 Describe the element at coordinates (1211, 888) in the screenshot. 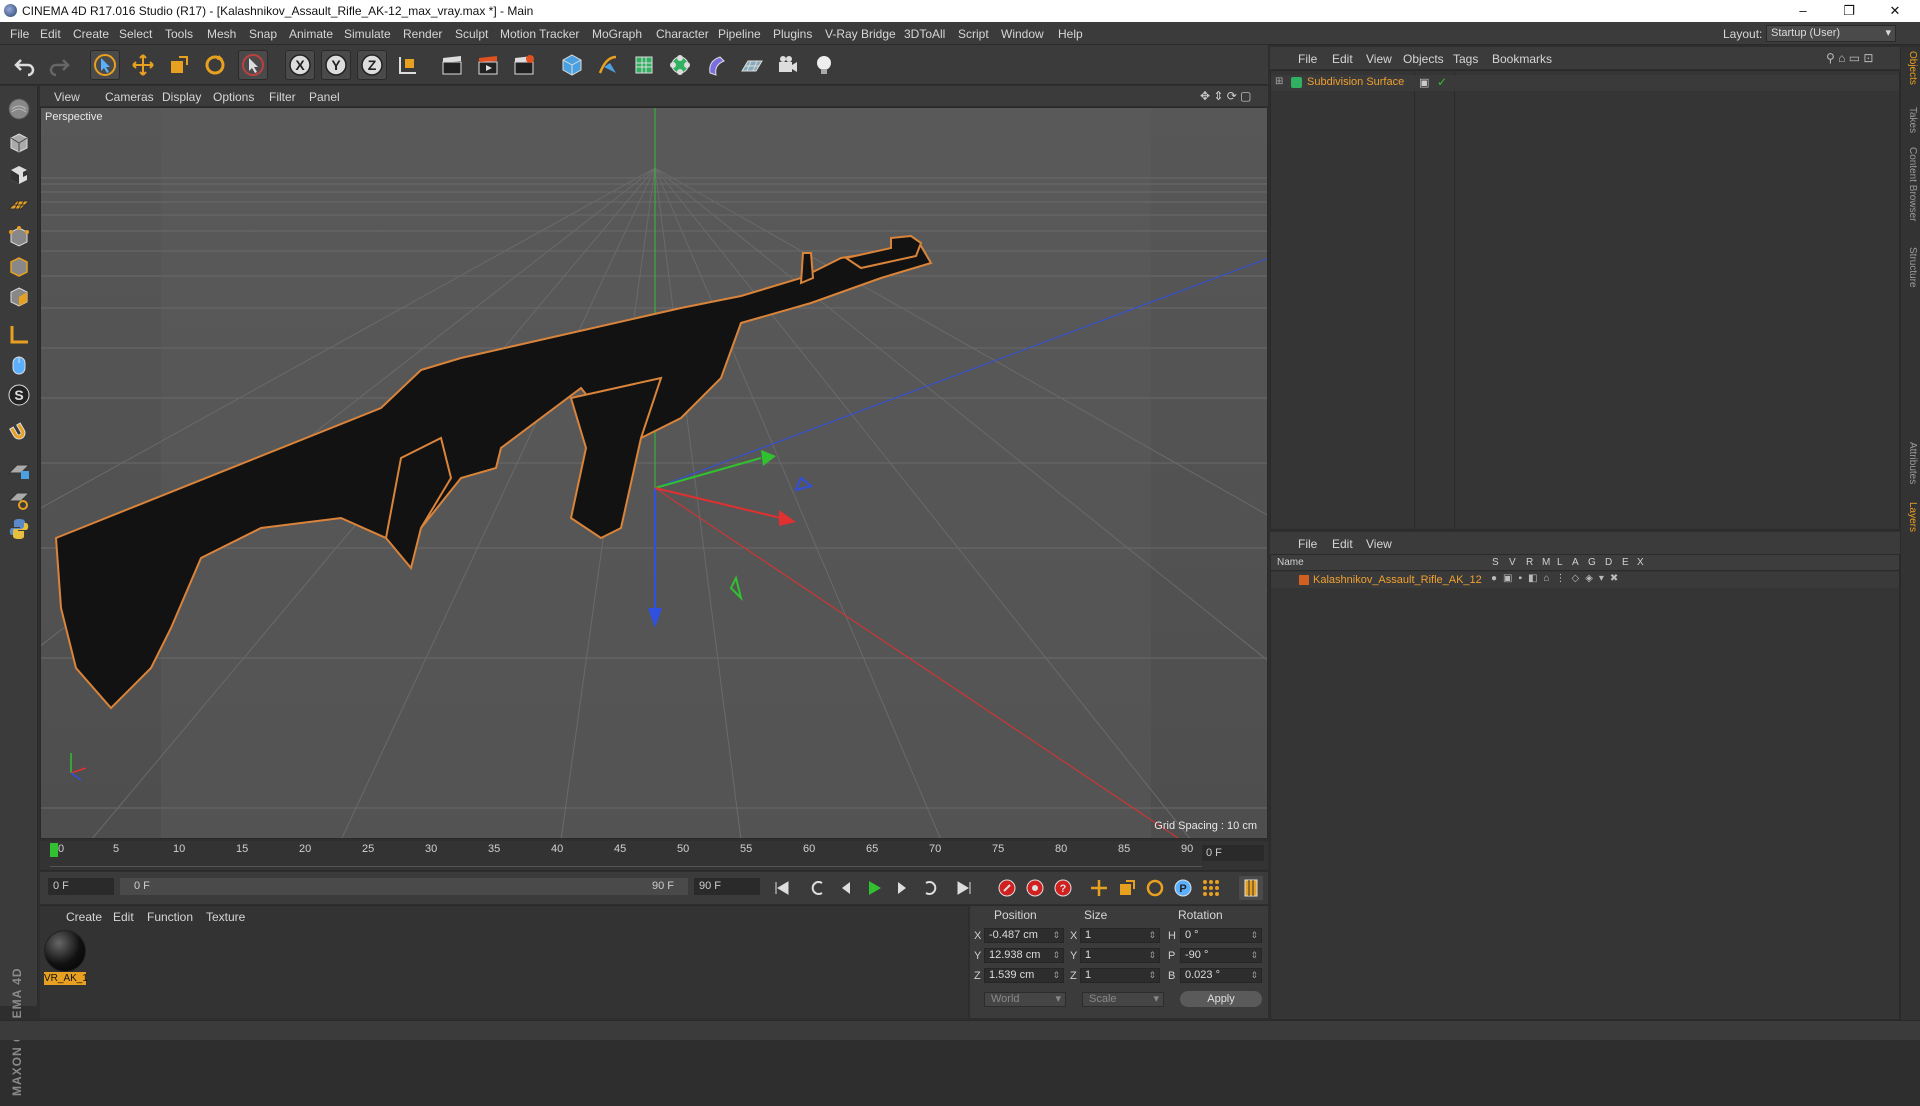

I see `point-level-animation-button` at that location.